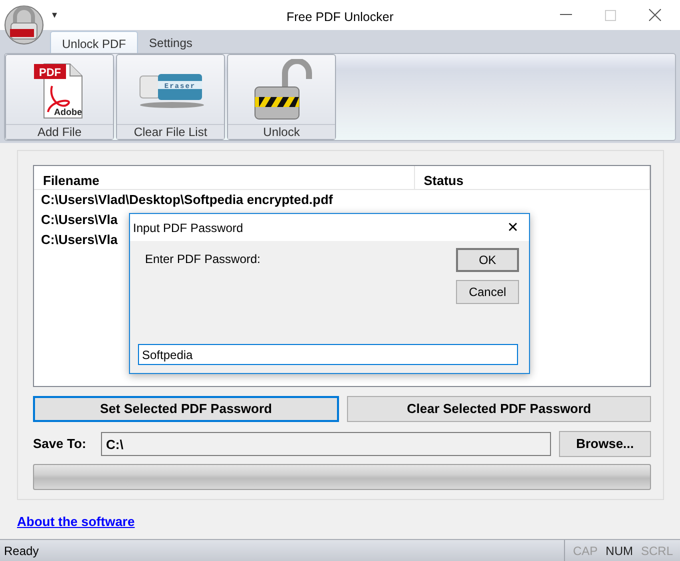  Describe the element at coordinates (328, 354) in the screenshot. I see `password-field: Softpedia` at that location.